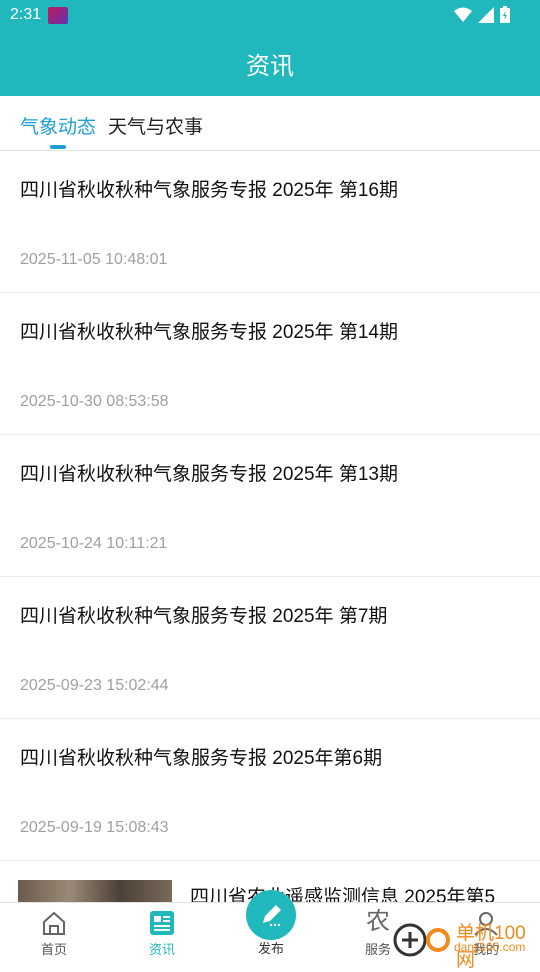 The width and height of the screenshot is (540, 972). What do you see at coordinates (486, 924) in the screenshot?
I see `user-icon` at bounding box center [486, 924].